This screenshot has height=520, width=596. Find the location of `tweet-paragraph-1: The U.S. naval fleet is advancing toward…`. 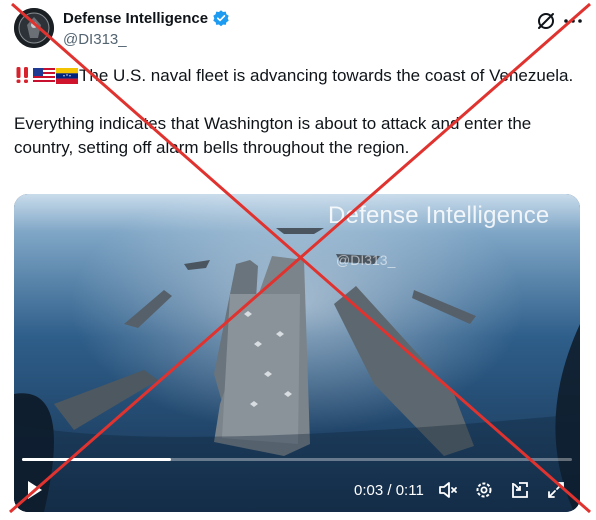

tweet-paragraph-1: The U.S. naval fleet is advancing toward… is located at coordinates (299, 76).